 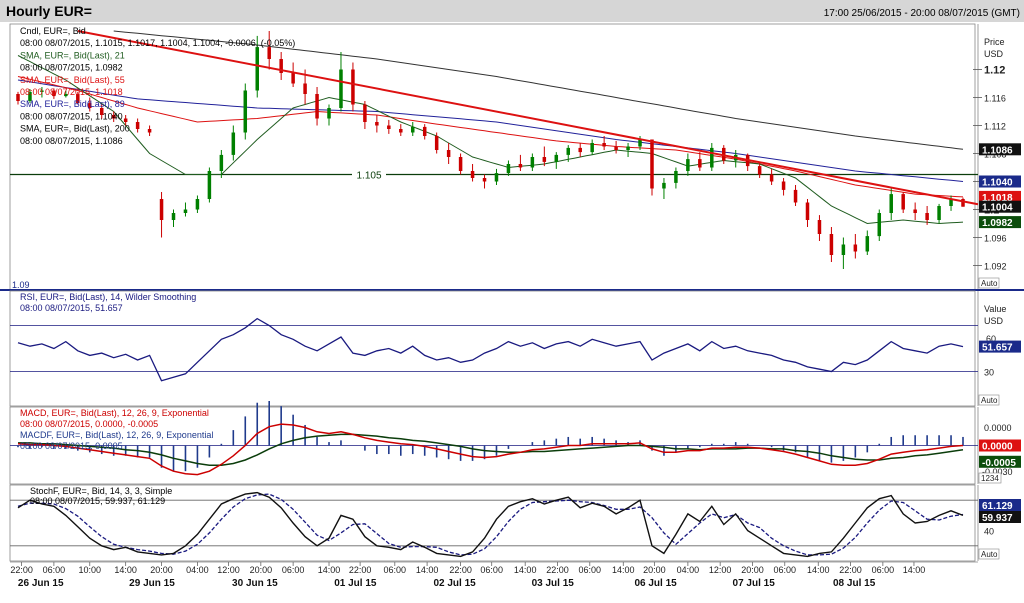 What do you see at coordinates (53, 31) in the screenshot?
I see `price-legend-line: Cndl, EUR=, Bid` at bounding box center [53, 31].